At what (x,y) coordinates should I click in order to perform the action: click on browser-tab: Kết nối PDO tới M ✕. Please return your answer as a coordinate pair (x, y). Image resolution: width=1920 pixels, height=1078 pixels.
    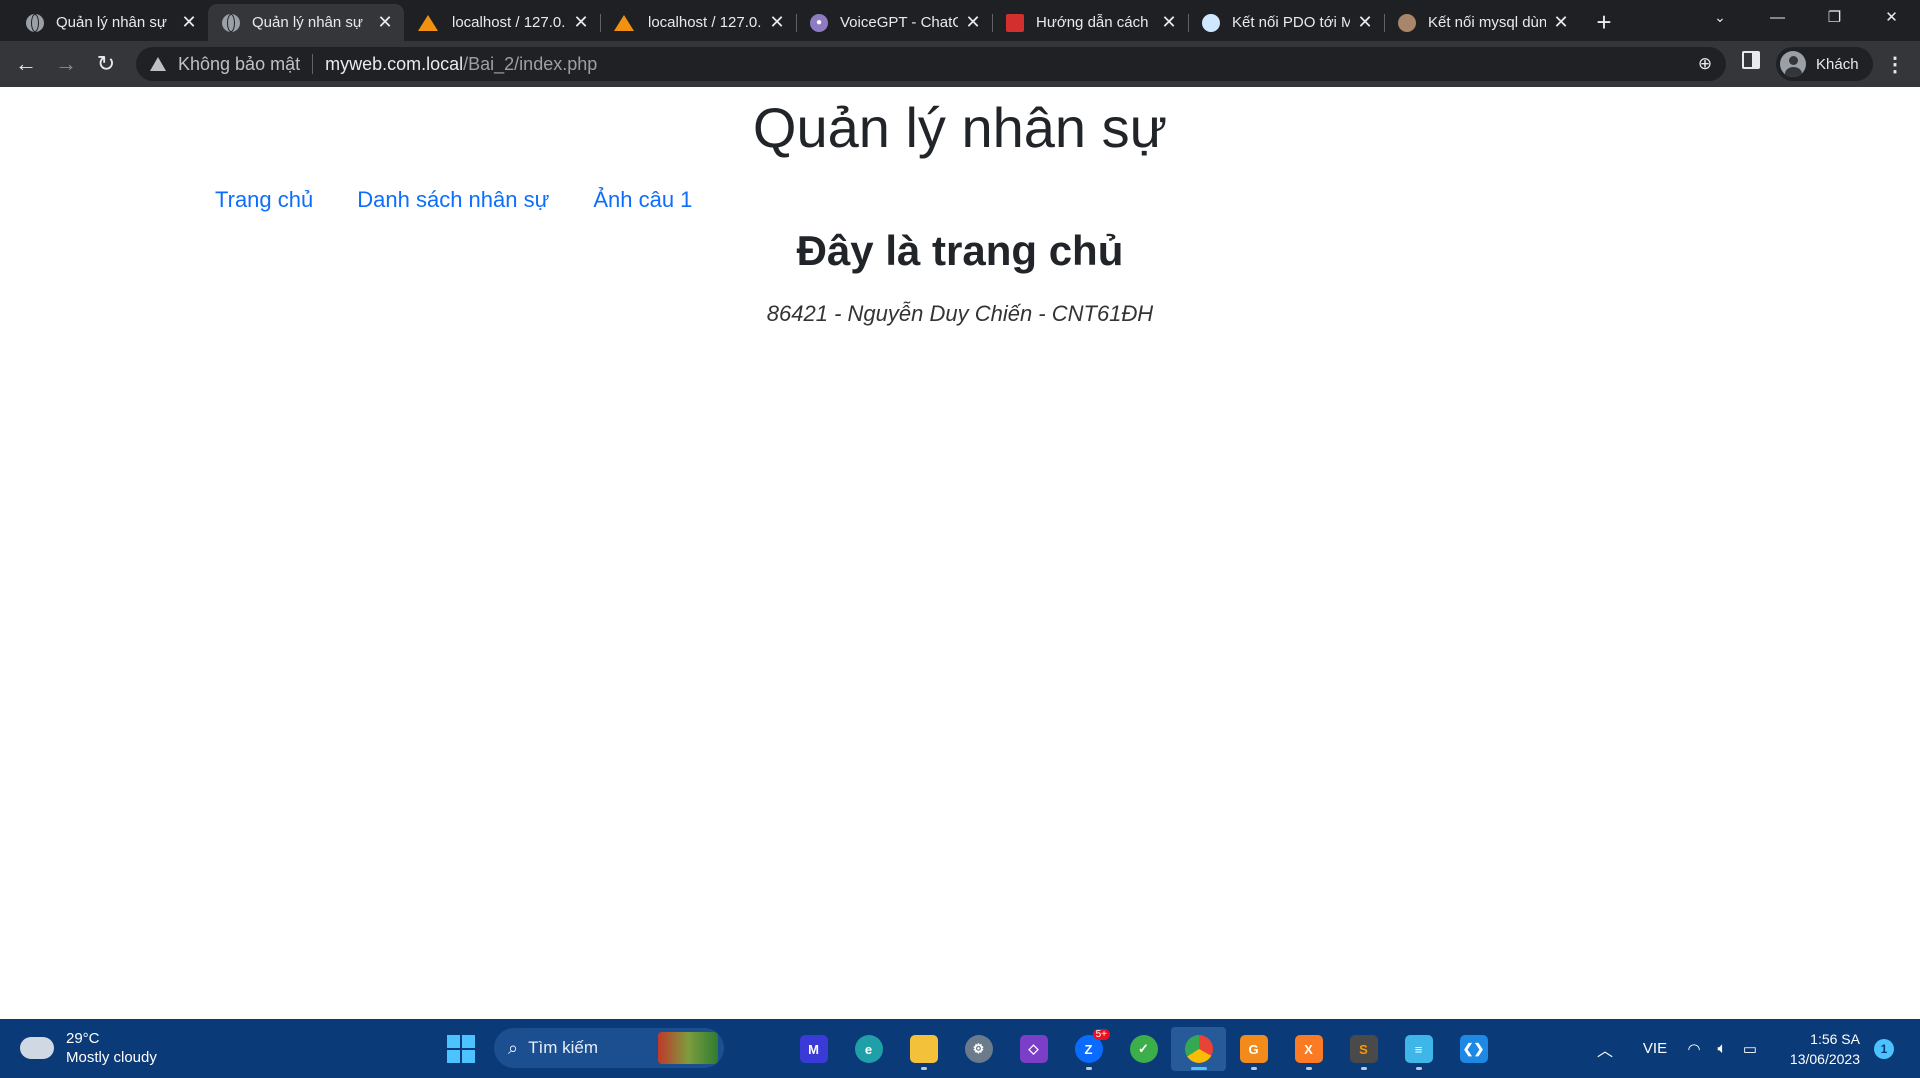
    Looking at the image, I should click on (1286, 22).